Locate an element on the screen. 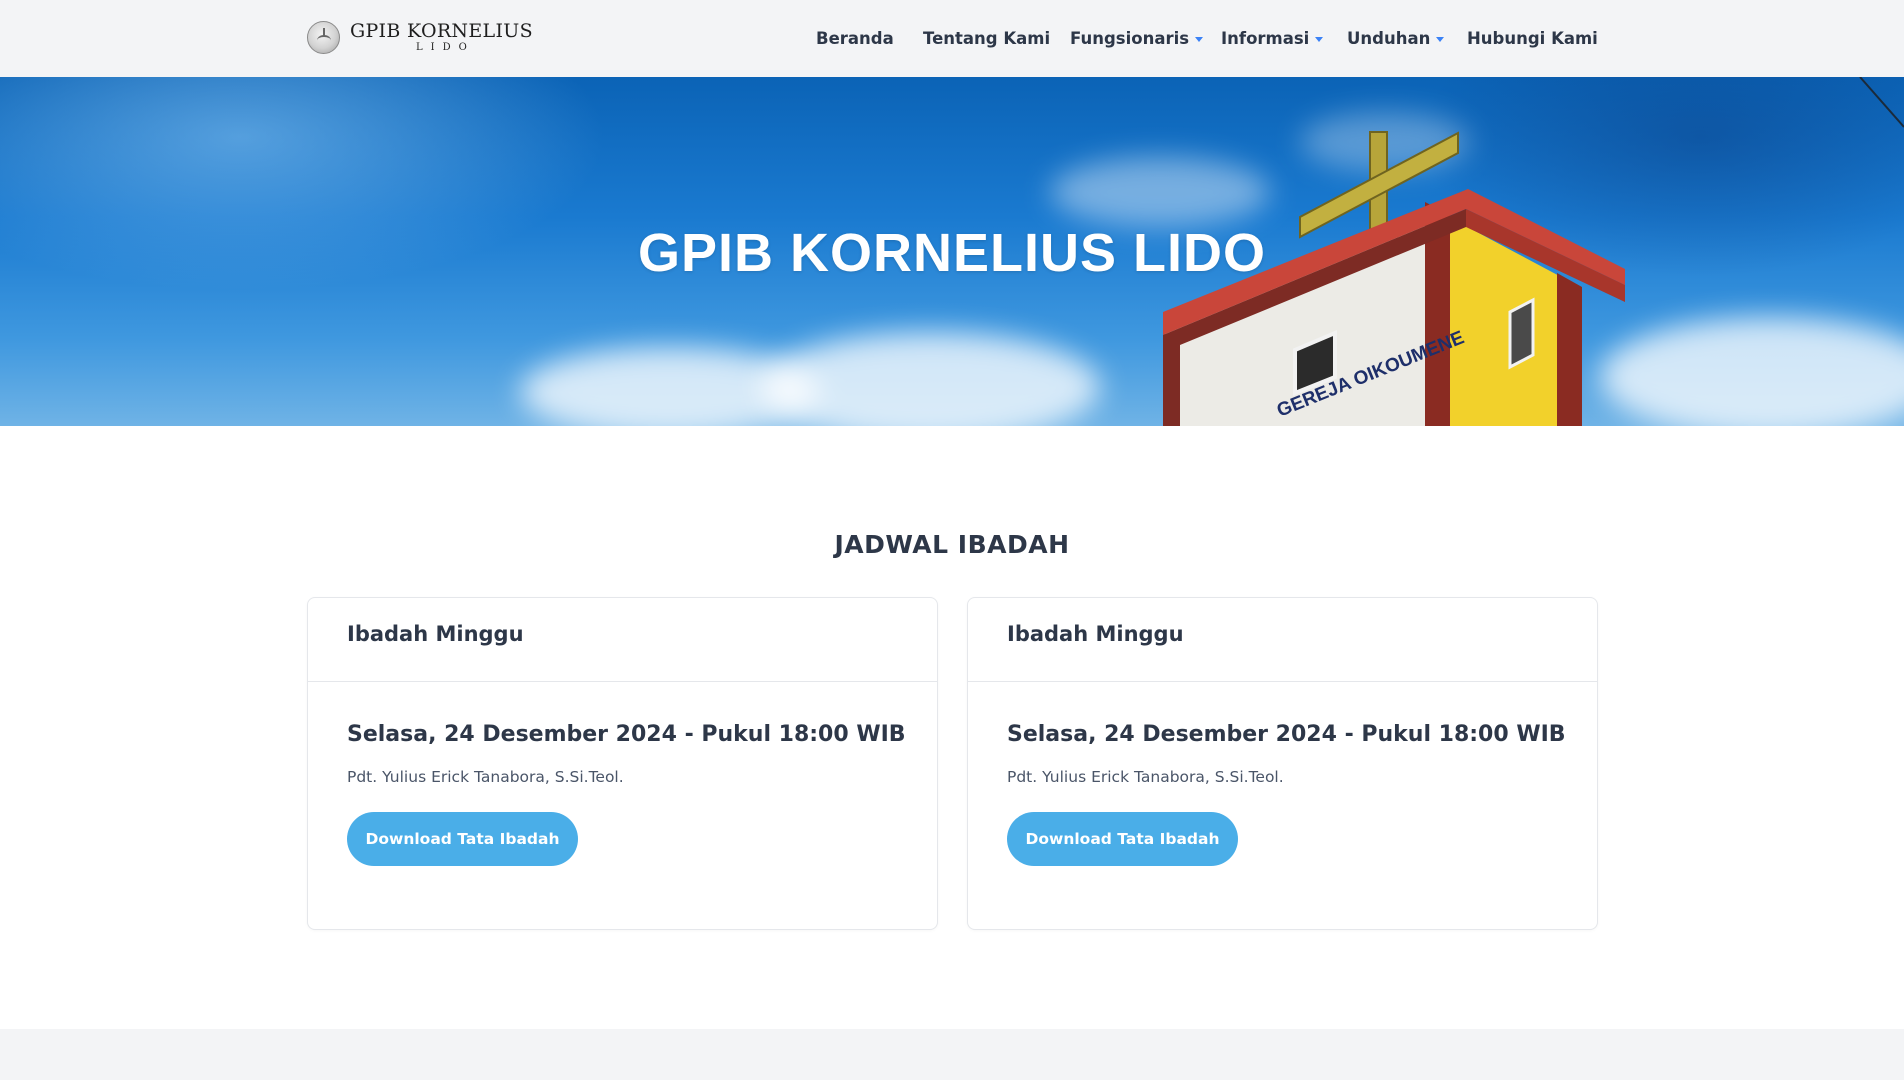  brand-wordmark: GPIB KORNELIUS LIDO is located at coordinates (441, 36).